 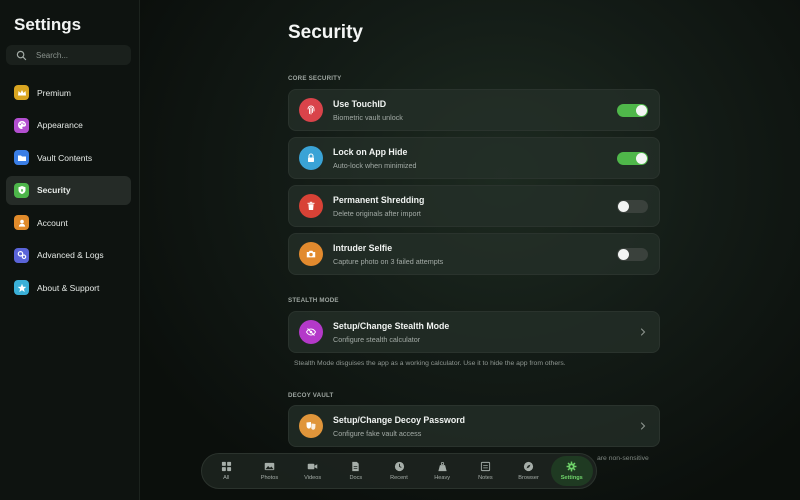 I want to click on row-use-touchid: Use TouchID Biometric vault unlock, so click(x=474, y=110).